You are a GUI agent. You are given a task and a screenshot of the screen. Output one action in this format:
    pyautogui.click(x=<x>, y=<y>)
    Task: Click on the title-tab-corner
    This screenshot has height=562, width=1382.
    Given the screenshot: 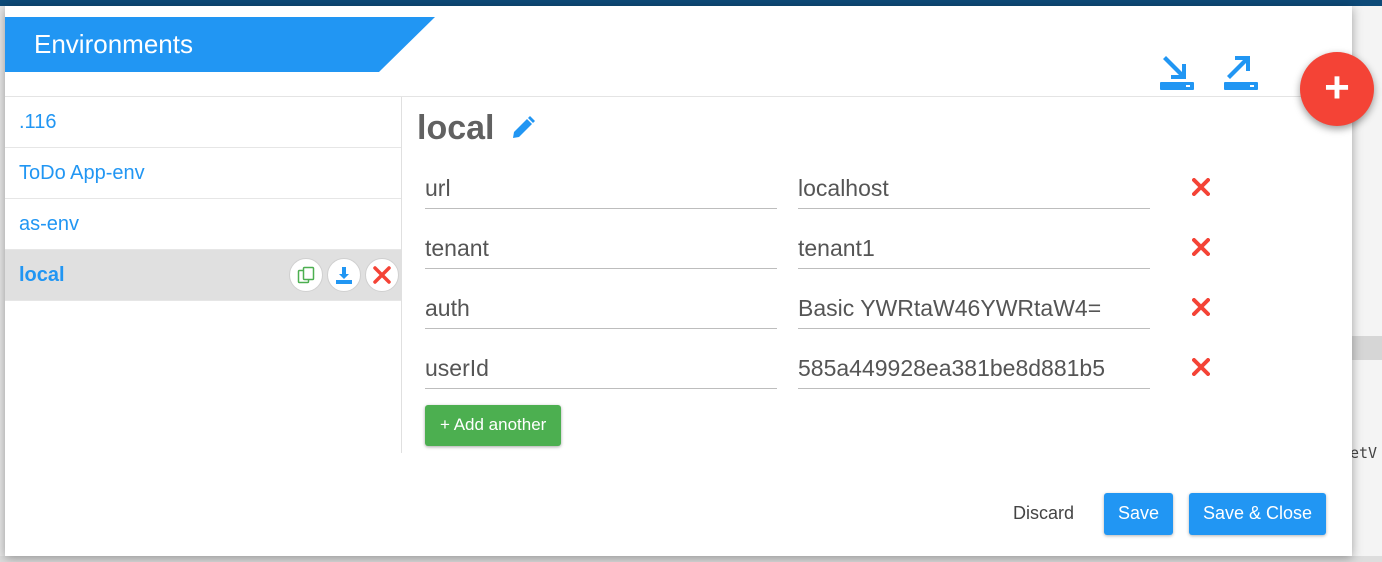 What is the action you would take?
    pyautogui.click(x=407, y=44)
    